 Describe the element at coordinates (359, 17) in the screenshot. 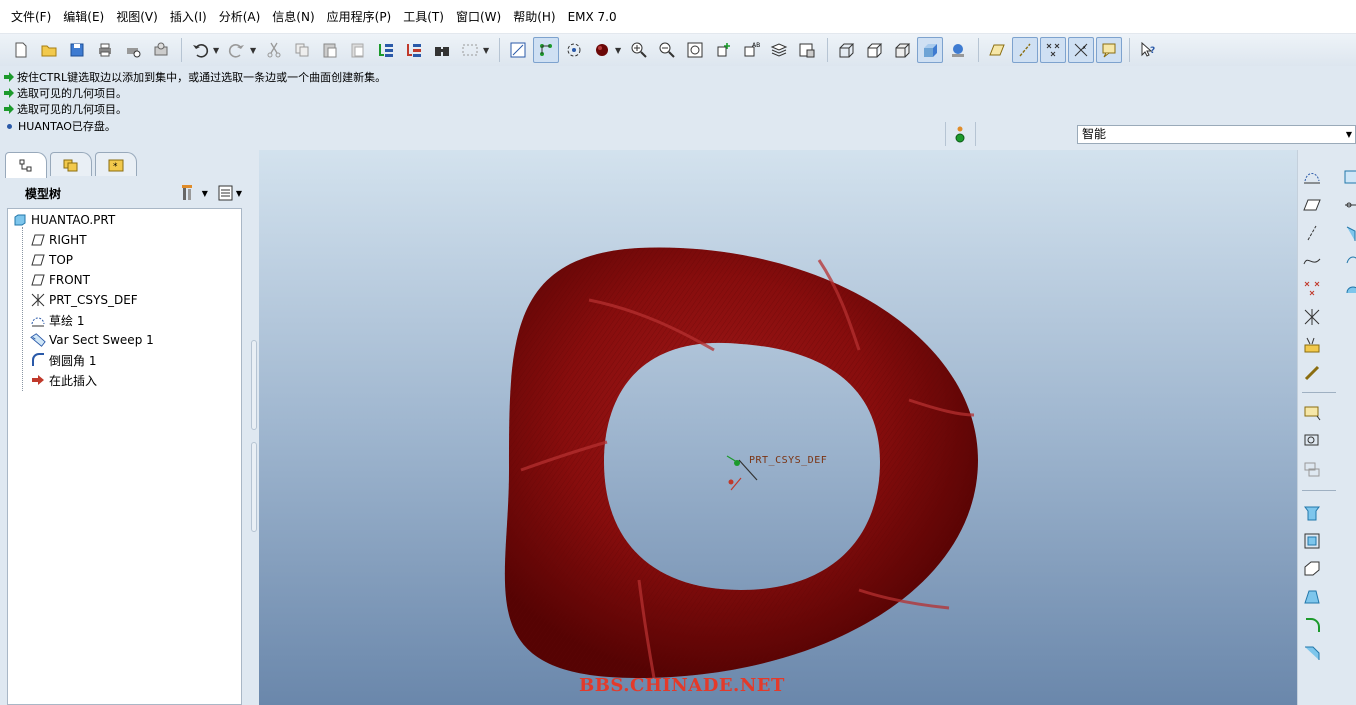

I see `menu-applications: 应用程序(P)` at that location.